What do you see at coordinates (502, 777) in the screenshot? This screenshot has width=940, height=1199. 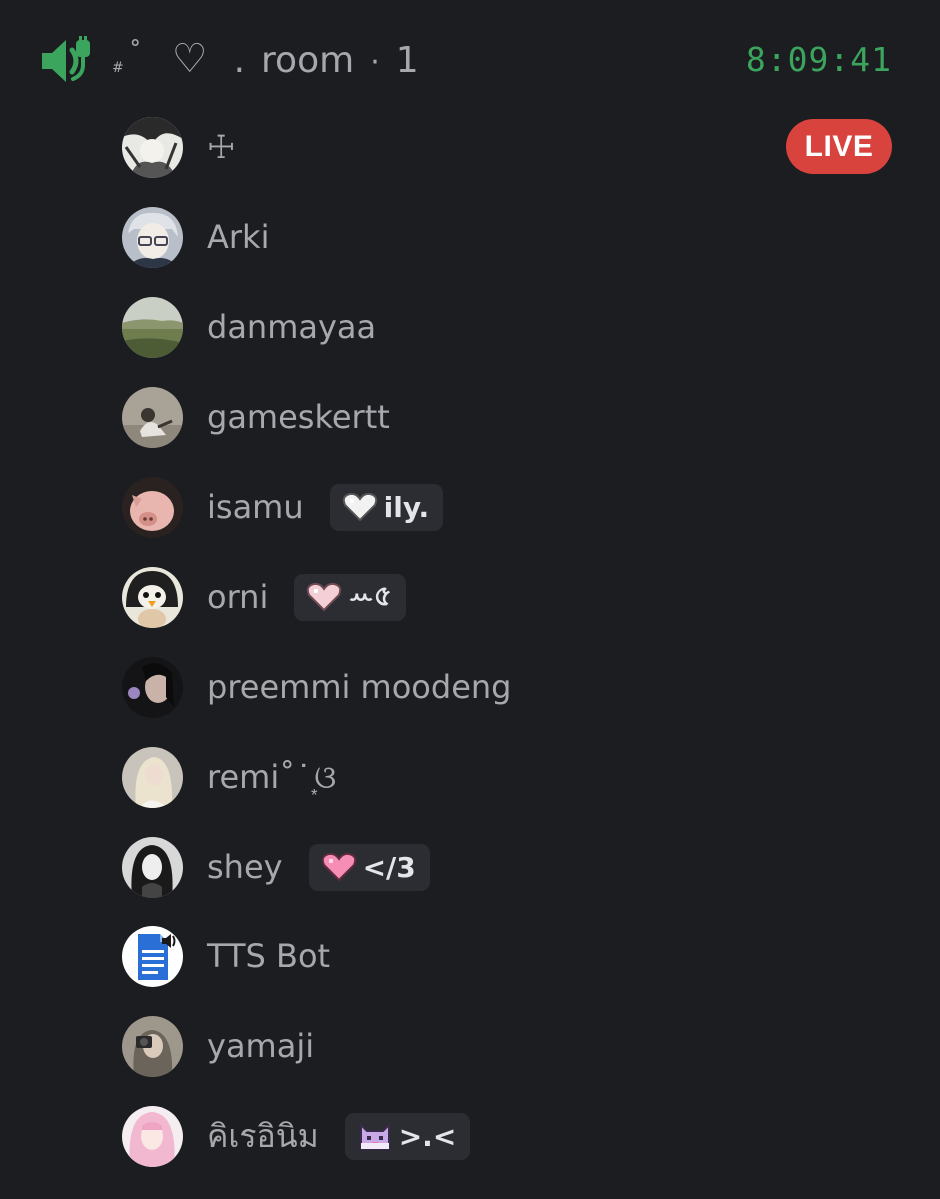 I see `voice-user: remi˚ ͘ ͙ଓ` at bounding box center [502, 777].